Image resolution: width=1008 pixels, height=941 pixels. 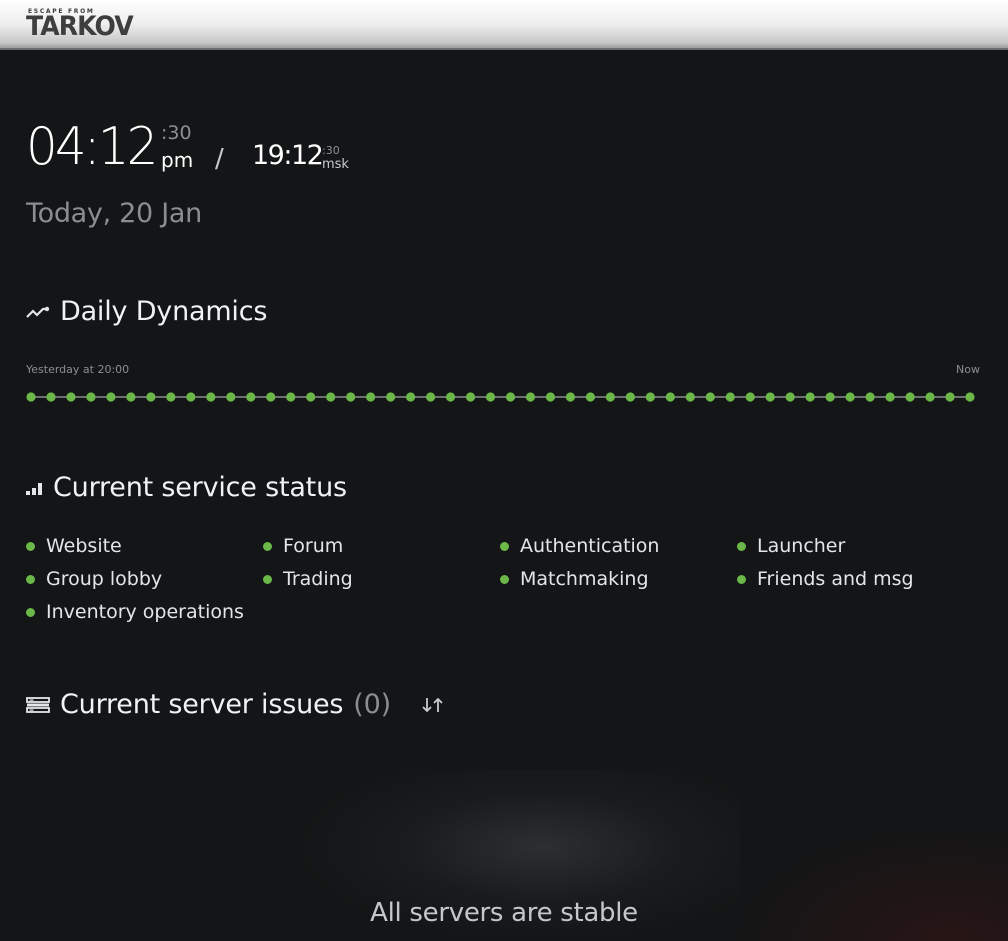 I want to click on timeline-start-label: Yesterday at 20:00, so click(x=78, y=369).